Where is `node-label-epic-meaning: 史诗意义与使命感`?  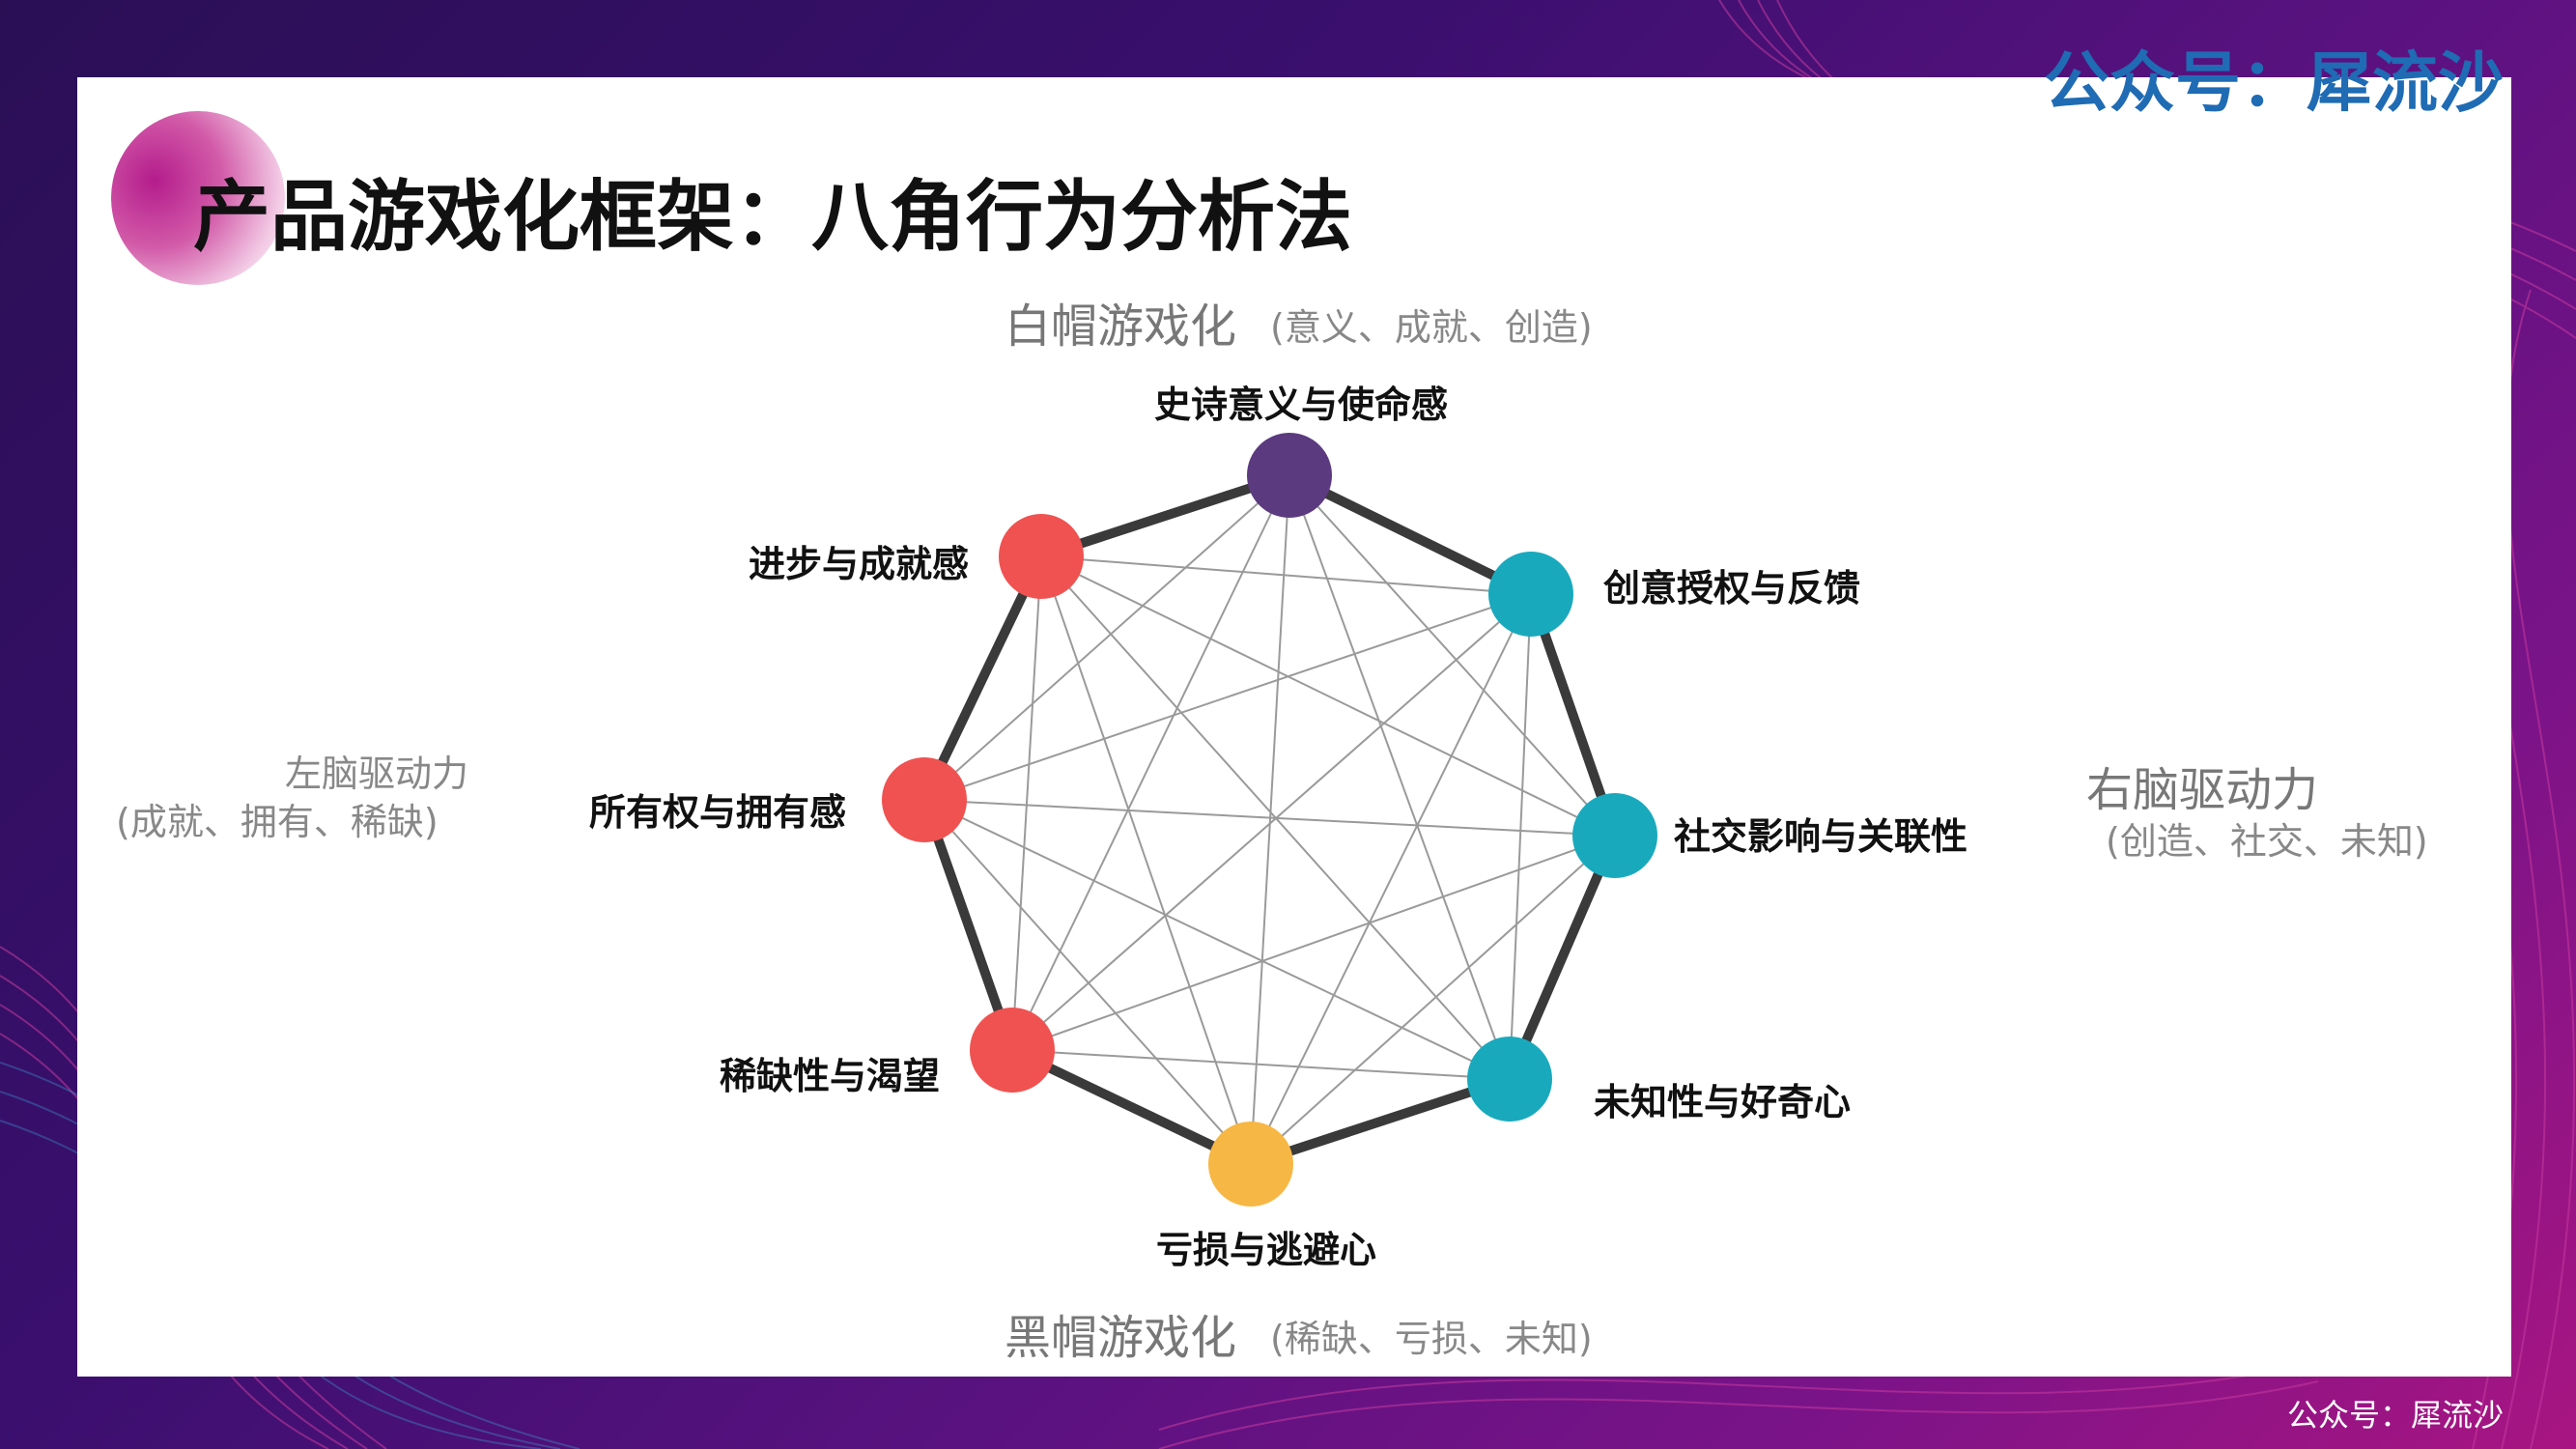
node-label-epic-meaning: 史诗意义与使命感 is located at coordinates (1301, 405).